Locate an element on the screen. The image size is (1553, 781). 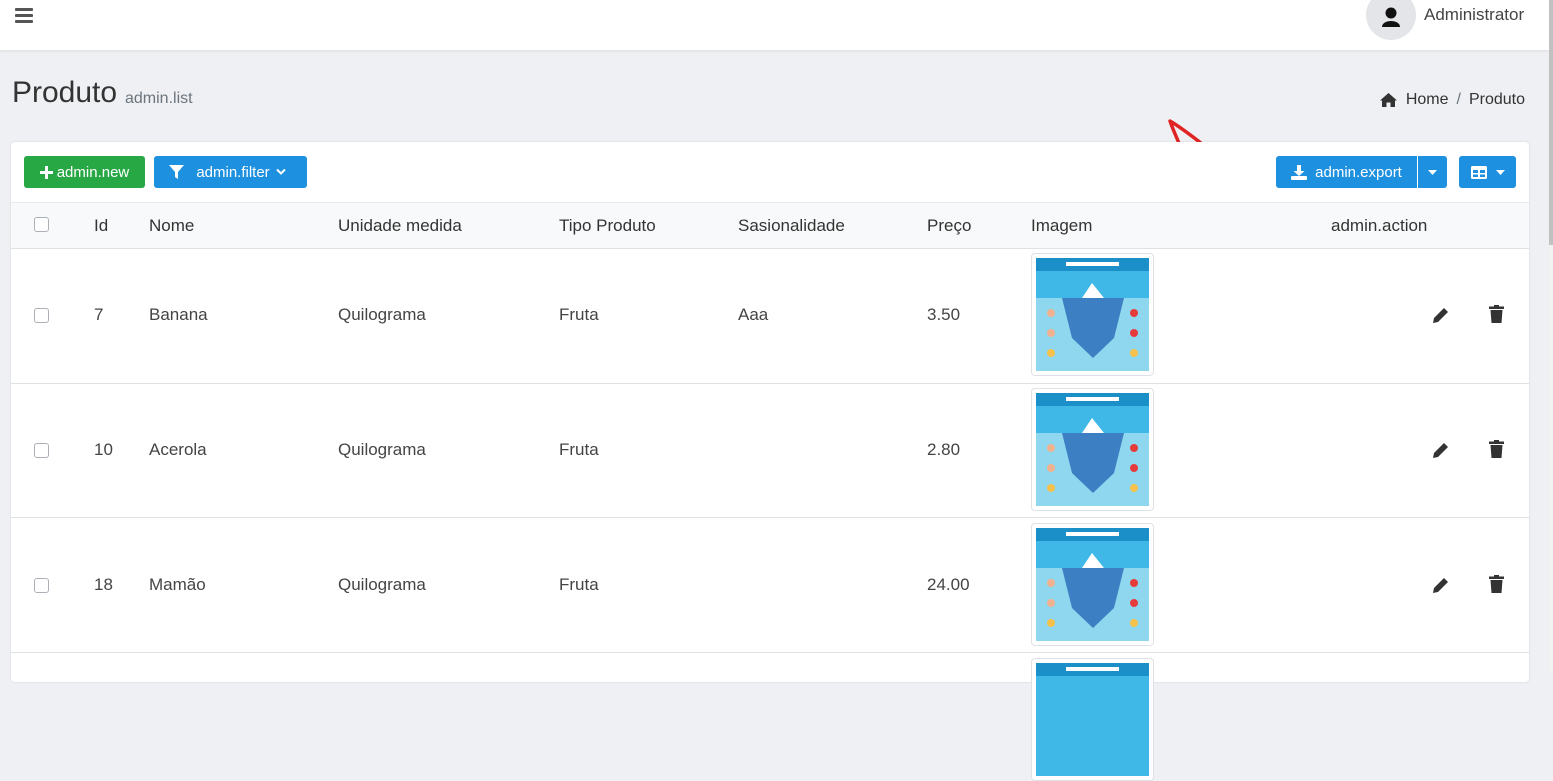
scrollbar is located at coordinates (1551, 336).